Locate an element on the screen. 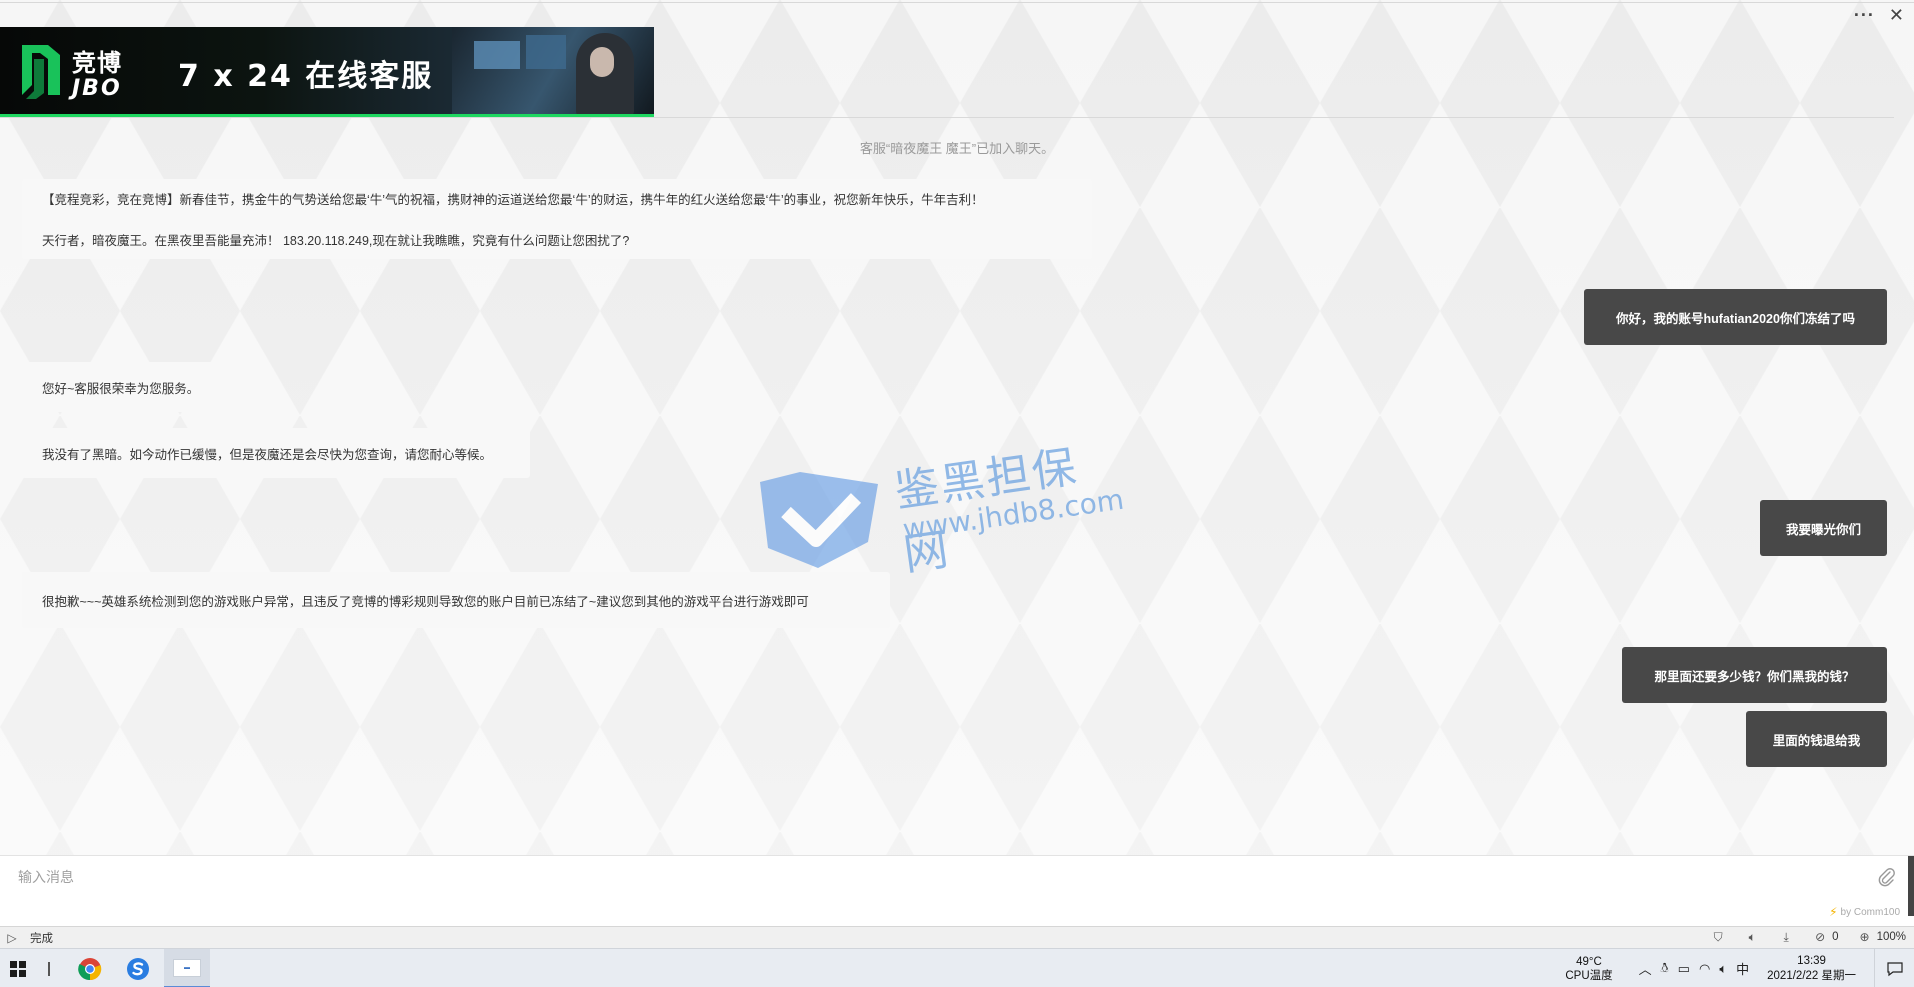 The image size is (1914, 987). clock-time: 13:39 is located at coordinates (1811, 960).